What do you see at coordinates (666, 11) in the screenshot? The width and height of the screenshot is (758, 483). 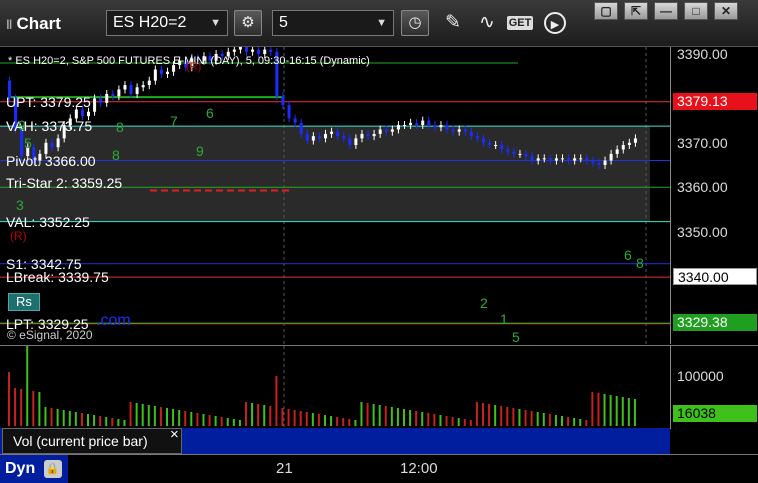 I see `minimize-button: —` at bounding box center [666, 11].